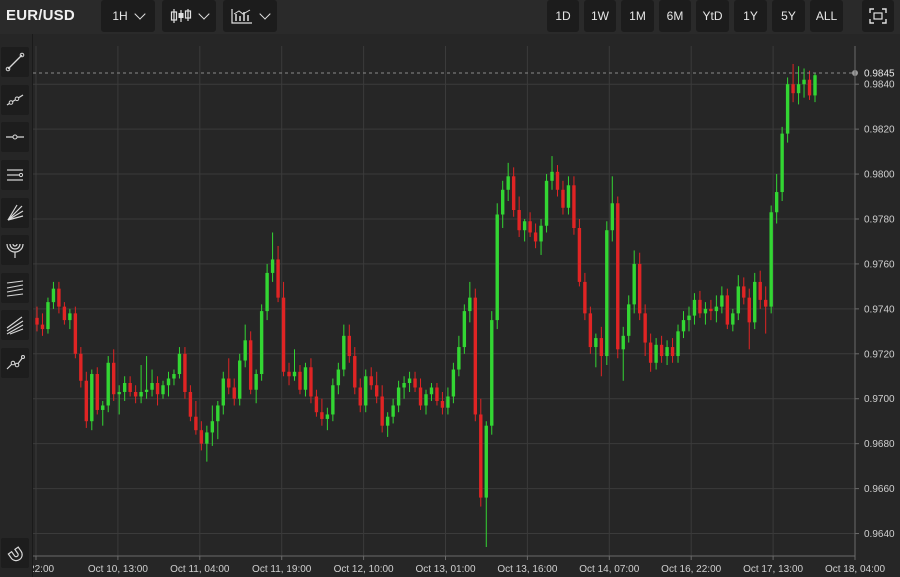 The height and width of the screenshot is (577, 900). I want to click on y-tick-label: 0.9700, so click(879, 399).